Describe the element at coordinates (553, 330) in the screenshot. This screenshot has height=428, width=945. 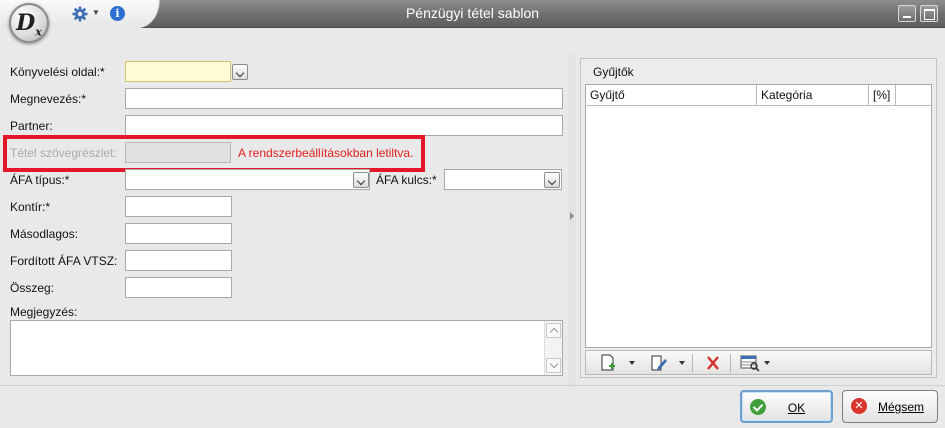
I see `scroll-up-icon` at that location.